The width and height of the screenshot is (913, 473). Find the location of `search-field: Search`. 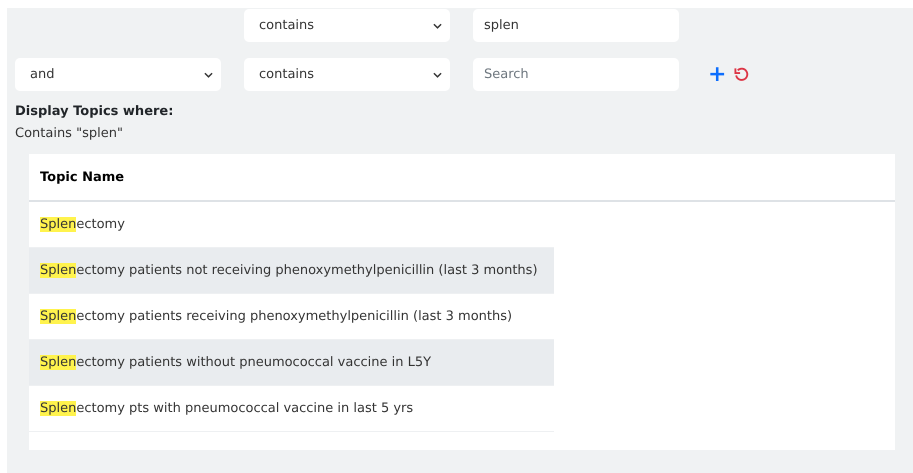

search-field: Search is located at coordinates (576, 74).